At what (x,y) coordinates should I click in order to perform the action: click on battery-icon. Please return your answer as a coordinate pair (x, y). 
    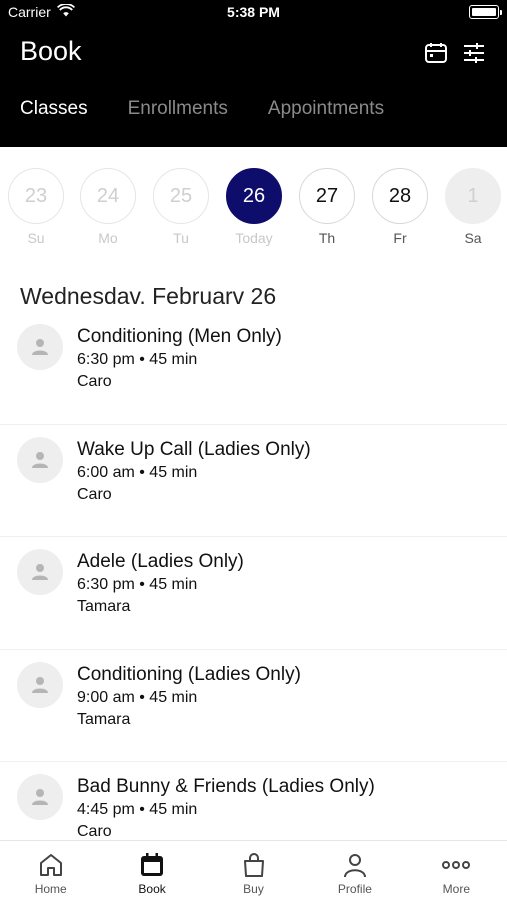
    Looking at the image, I should click on (485, 12).